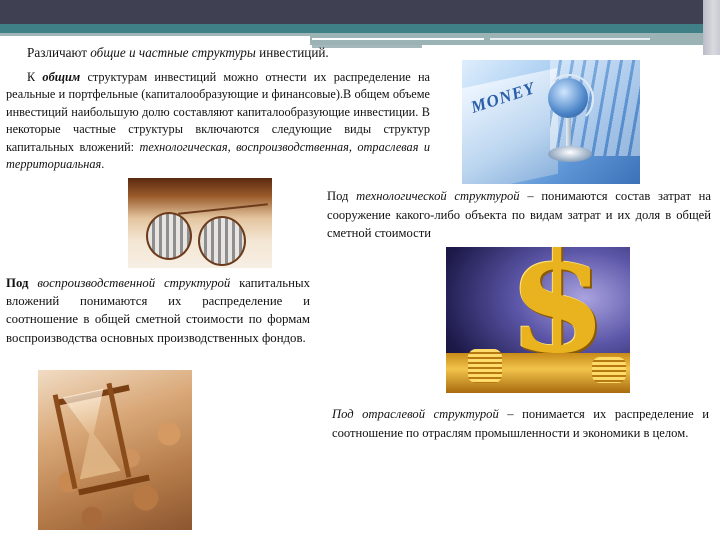  Describe the element at coordinates (570, 154) in the screenshot. I see `globe-base` at that location.